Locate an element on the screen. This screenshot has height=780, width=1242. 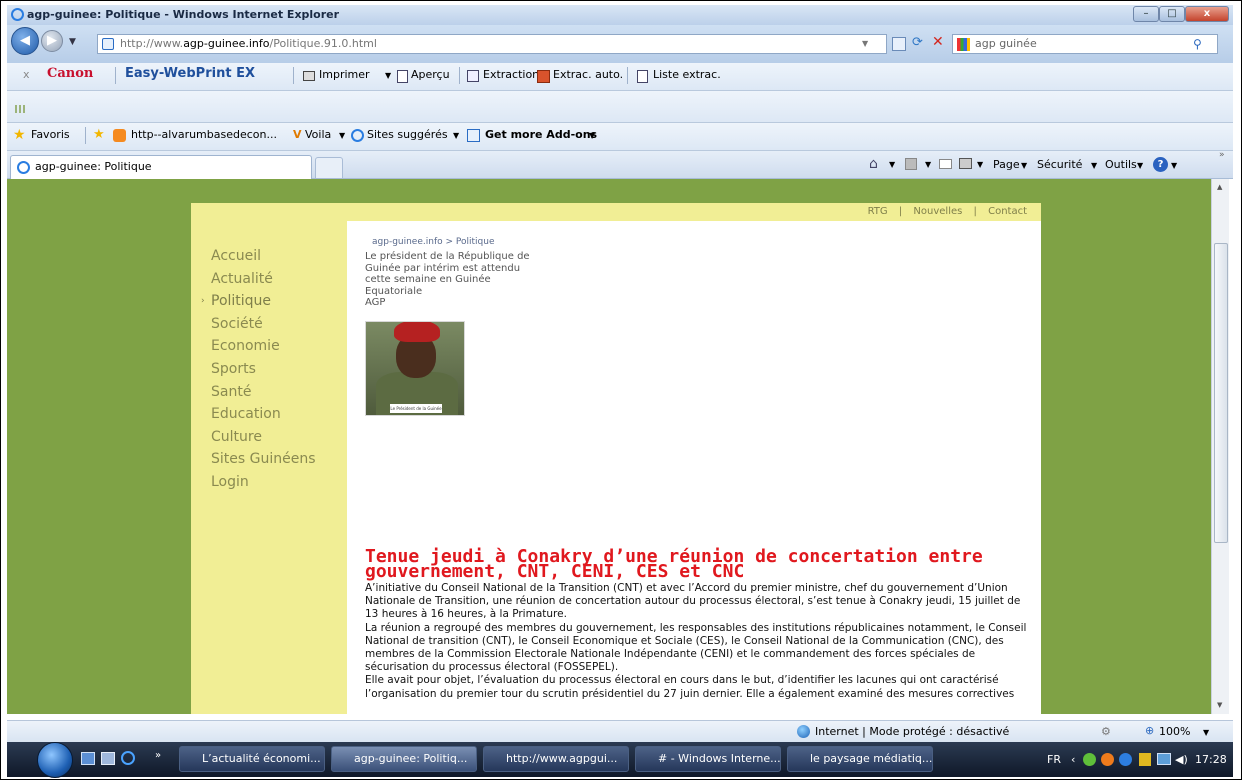
show-desktop-icon is located at coordinates (88, 758).